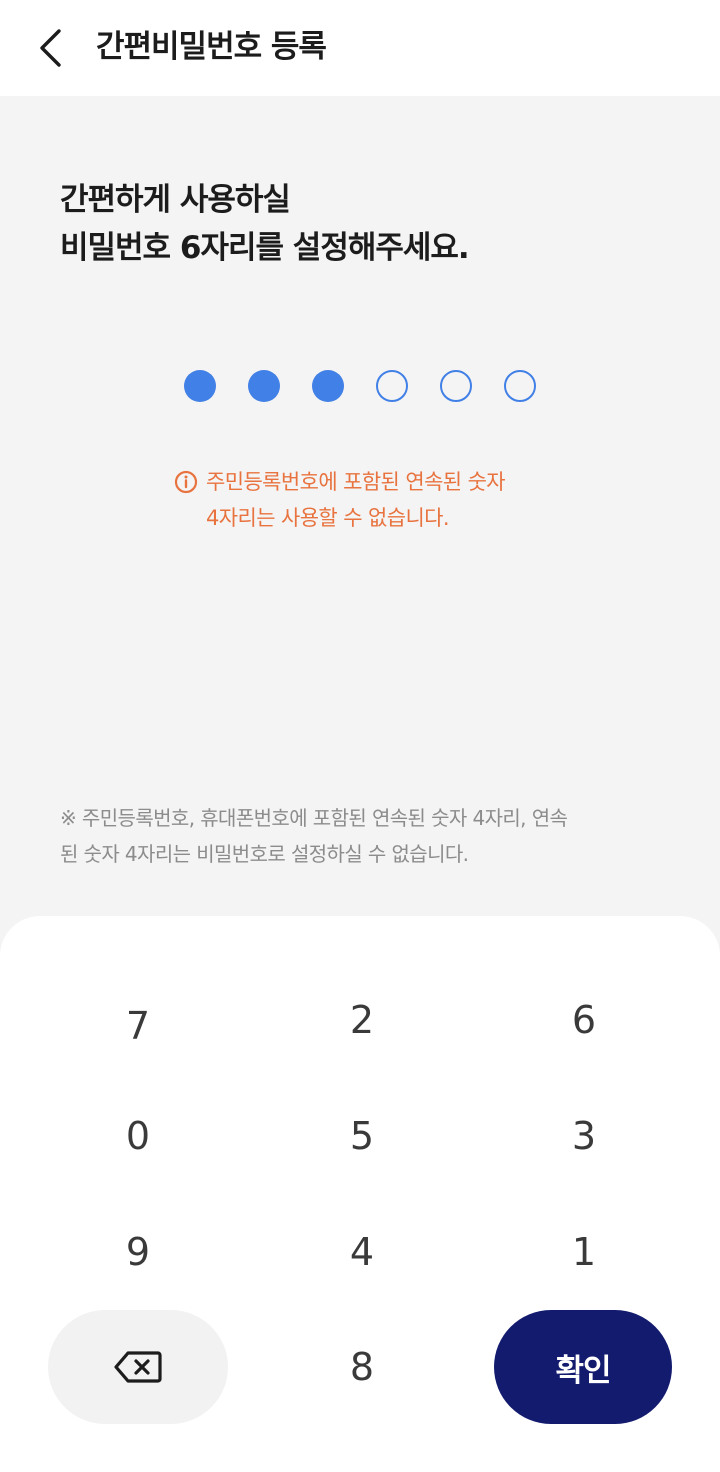  What do you see at coordinates (138, 1026) in the screenshot?
I see `key-digit: 7` at bounding box center [138, 1026].